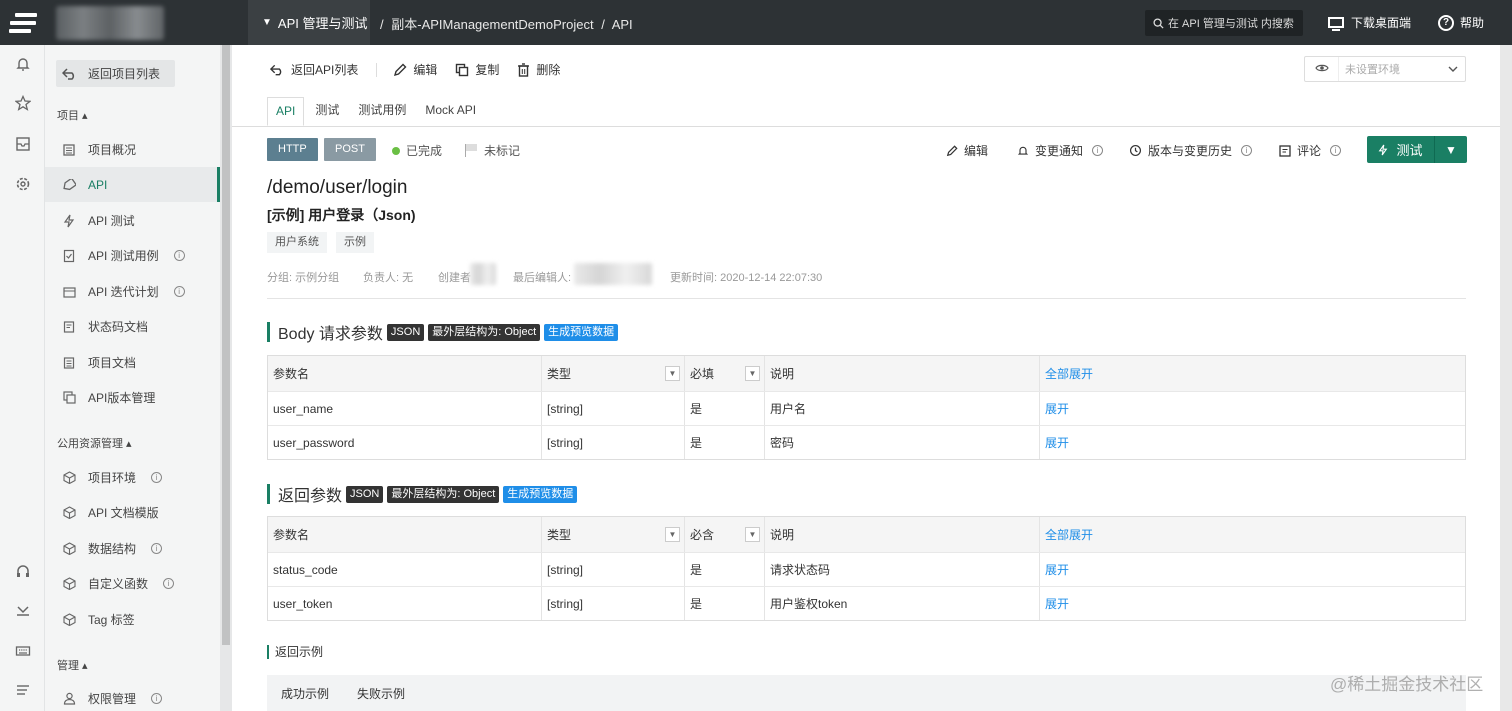  I want to click on table-row: user_name [string] 是 用户名 展开, so click(866, 408).